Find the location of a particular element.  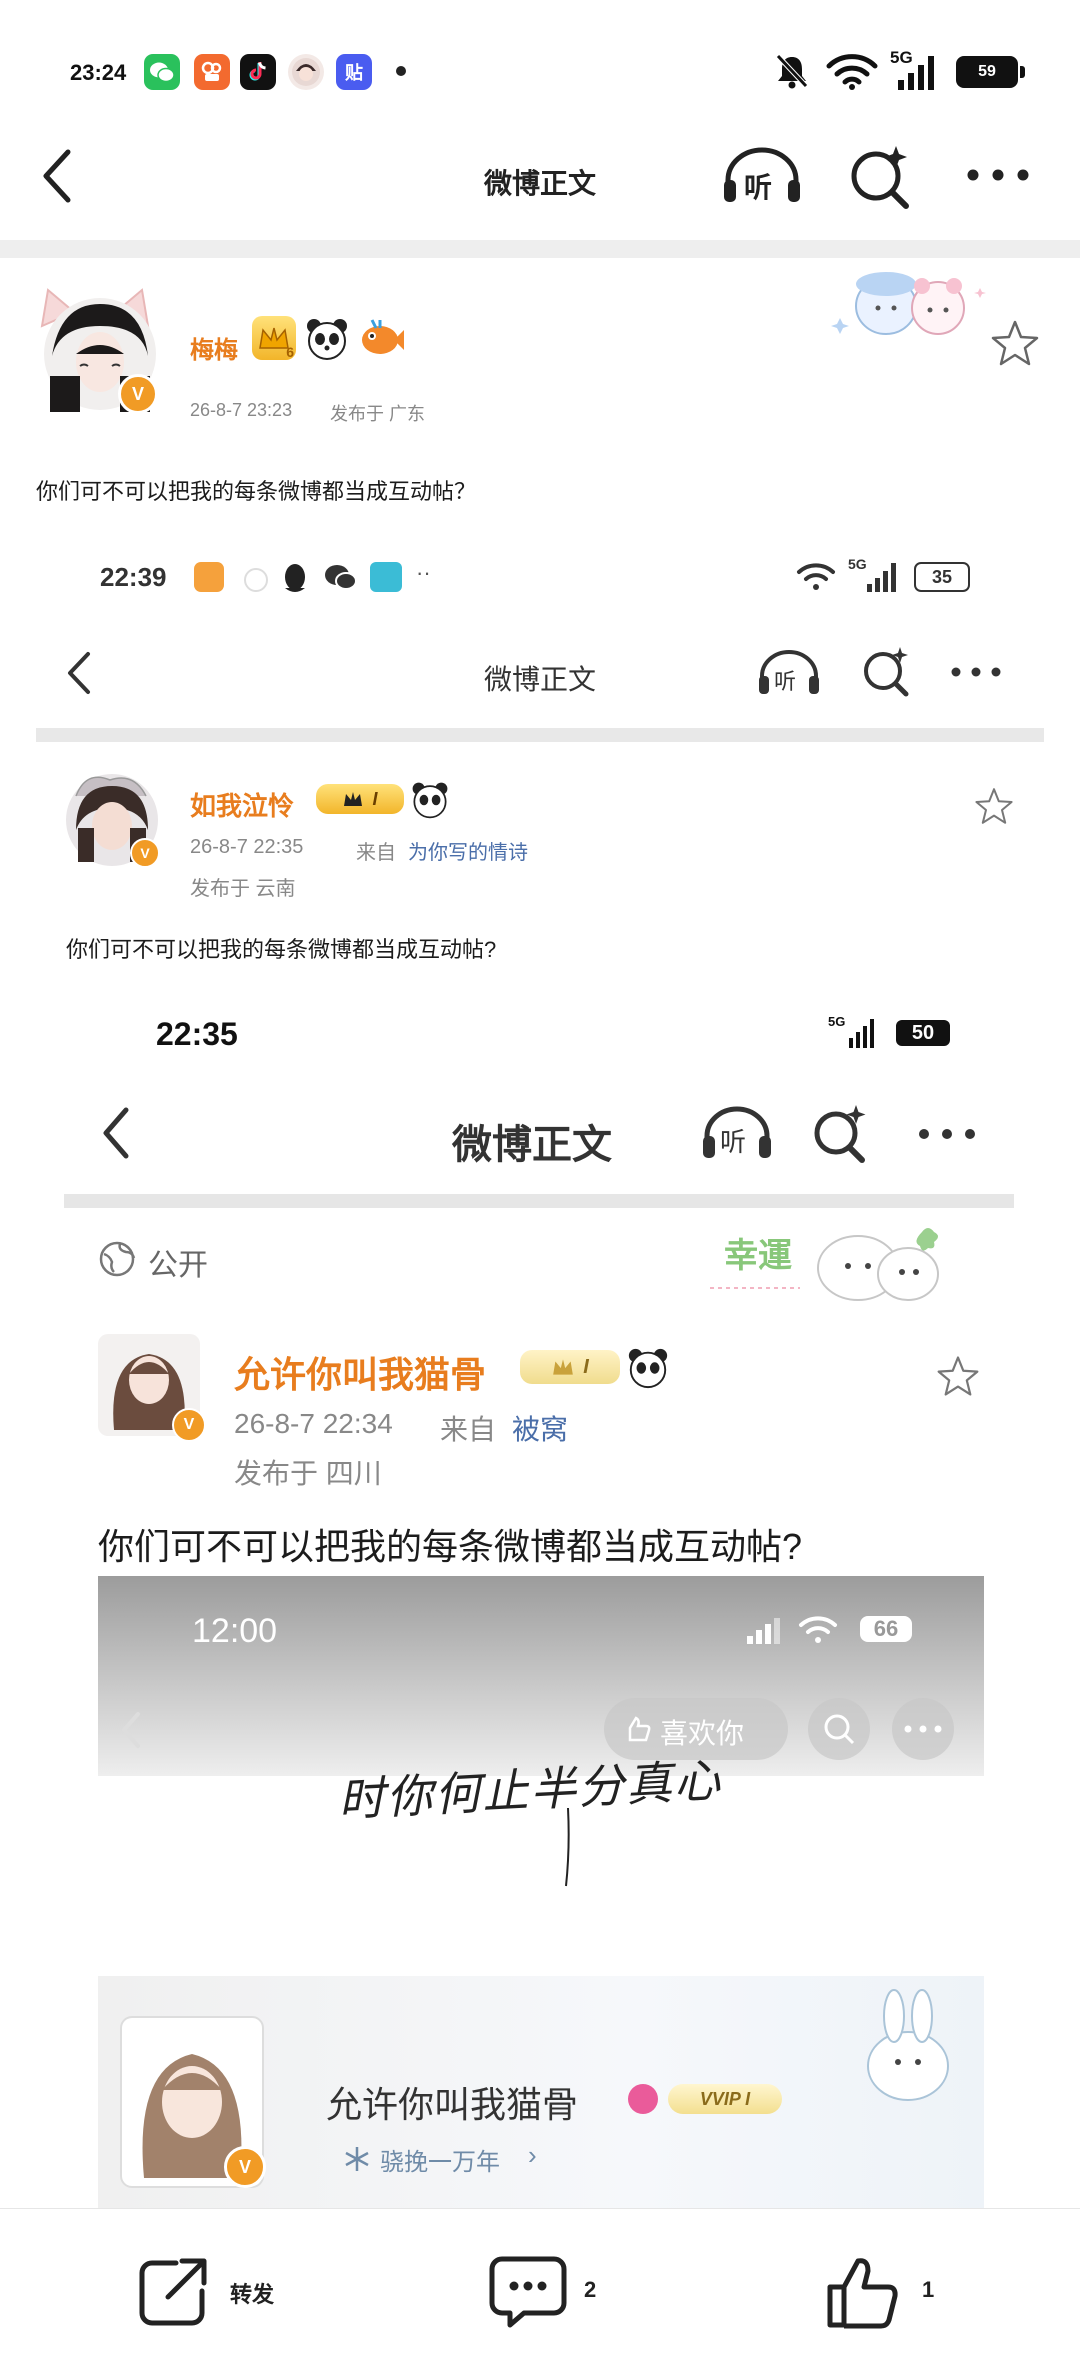

like-button: 1 is located at coordinates (890, 2291).